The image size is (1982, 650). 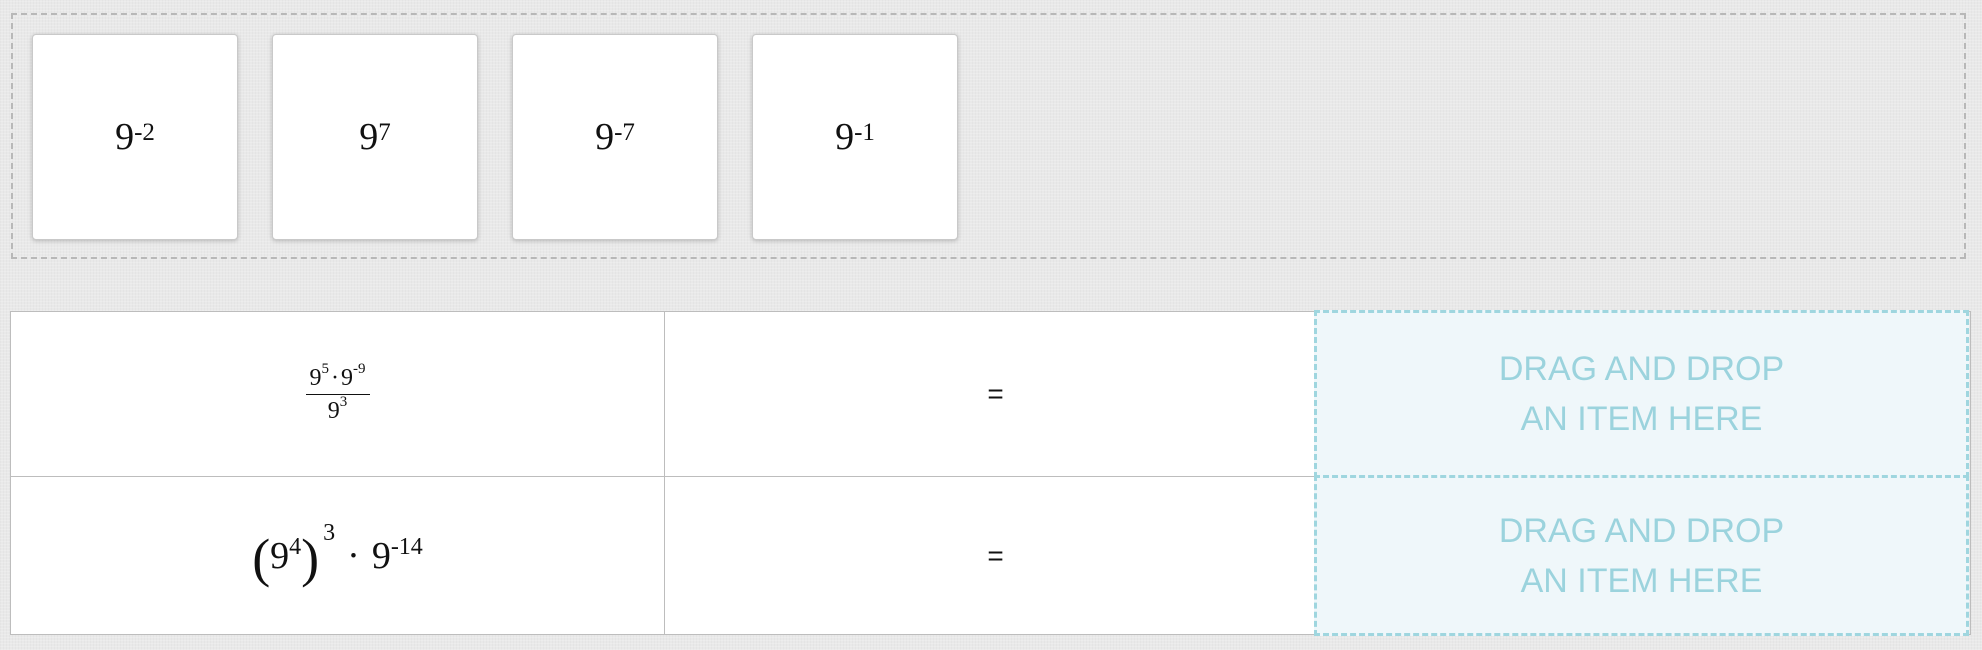 I want to click on answer-tile-2: 97, so click(x=375, y=137).